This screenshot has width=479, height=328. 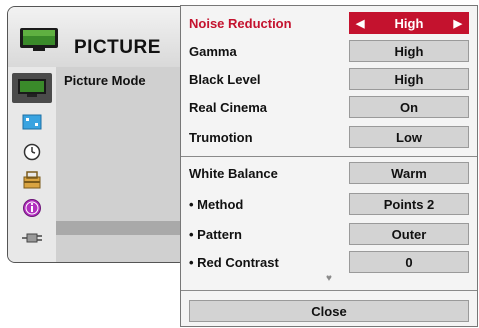 I want to click on setting-label: Trumotion, so click(x=221, y=137).